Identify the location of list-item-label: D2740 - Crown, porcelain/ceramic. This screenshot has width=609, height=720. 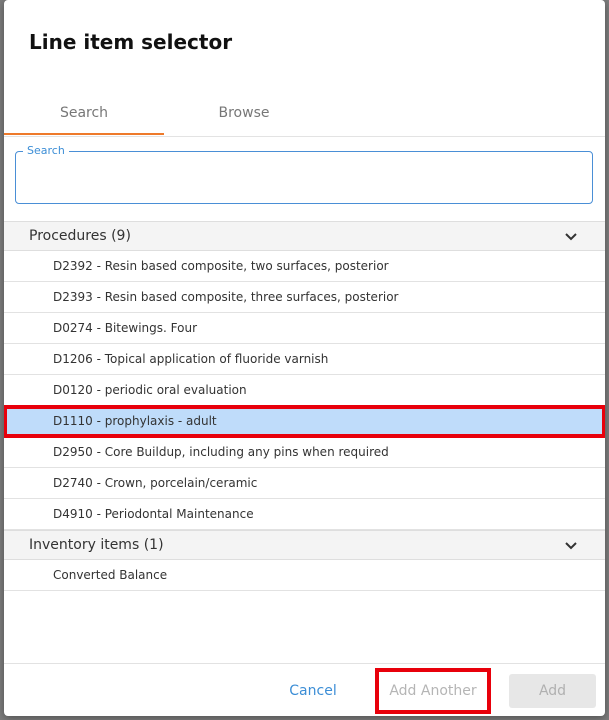
(155, 483).